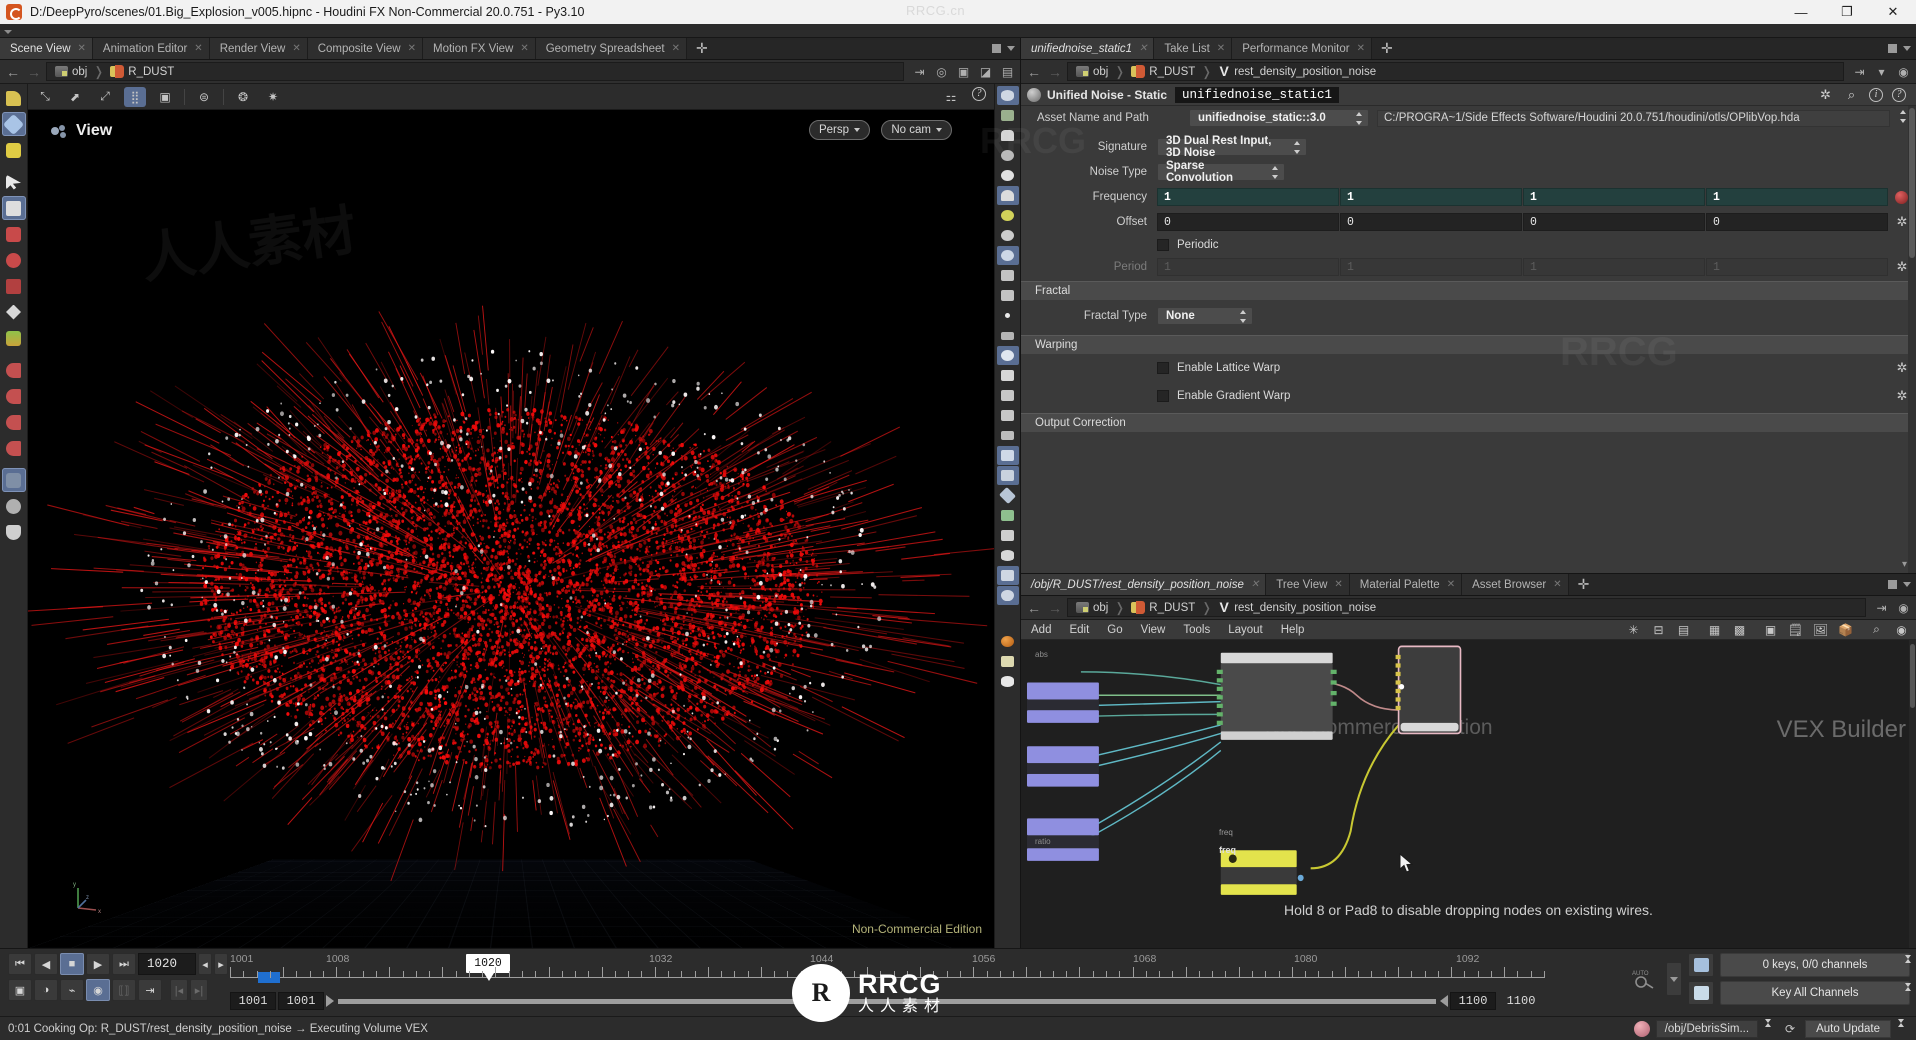 The image size is (1916, 1040). What do you see at coordinates (75, 97) in the screenshot?
I see `lasso-select-icon: ⬈` at bounding box center [75, 97].